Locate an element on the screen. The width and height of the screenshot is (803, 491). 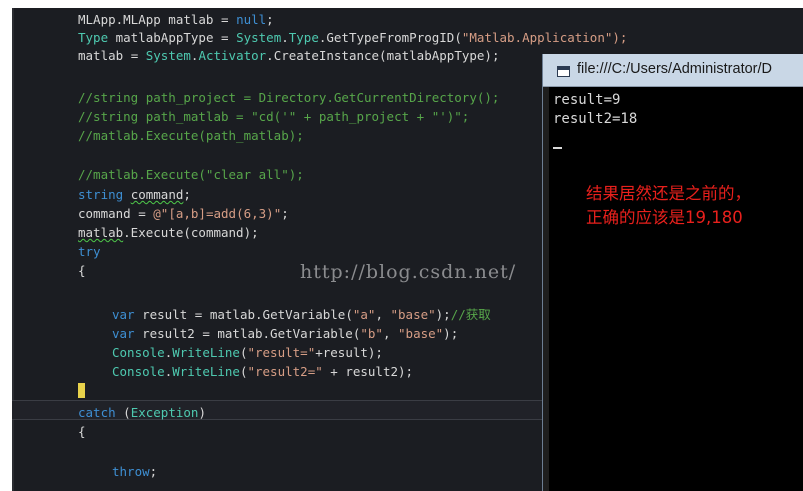
code-token: try is located at coordinates (89, 251).